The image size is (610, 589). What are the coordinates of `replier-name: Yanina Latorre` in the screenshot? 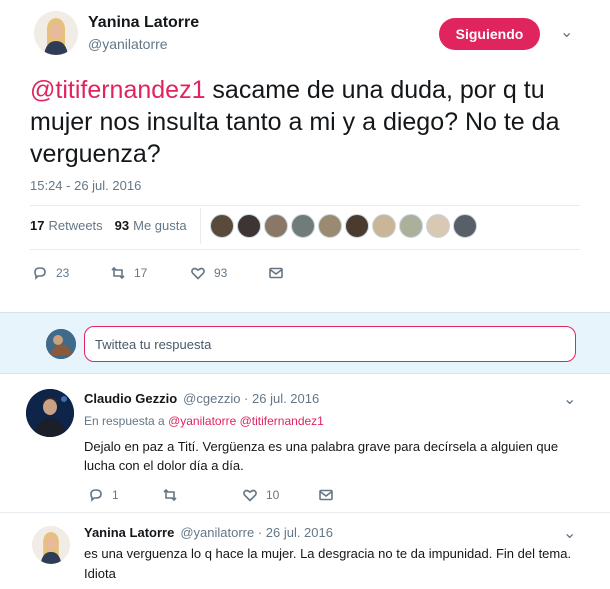 It's located at (129, 532).